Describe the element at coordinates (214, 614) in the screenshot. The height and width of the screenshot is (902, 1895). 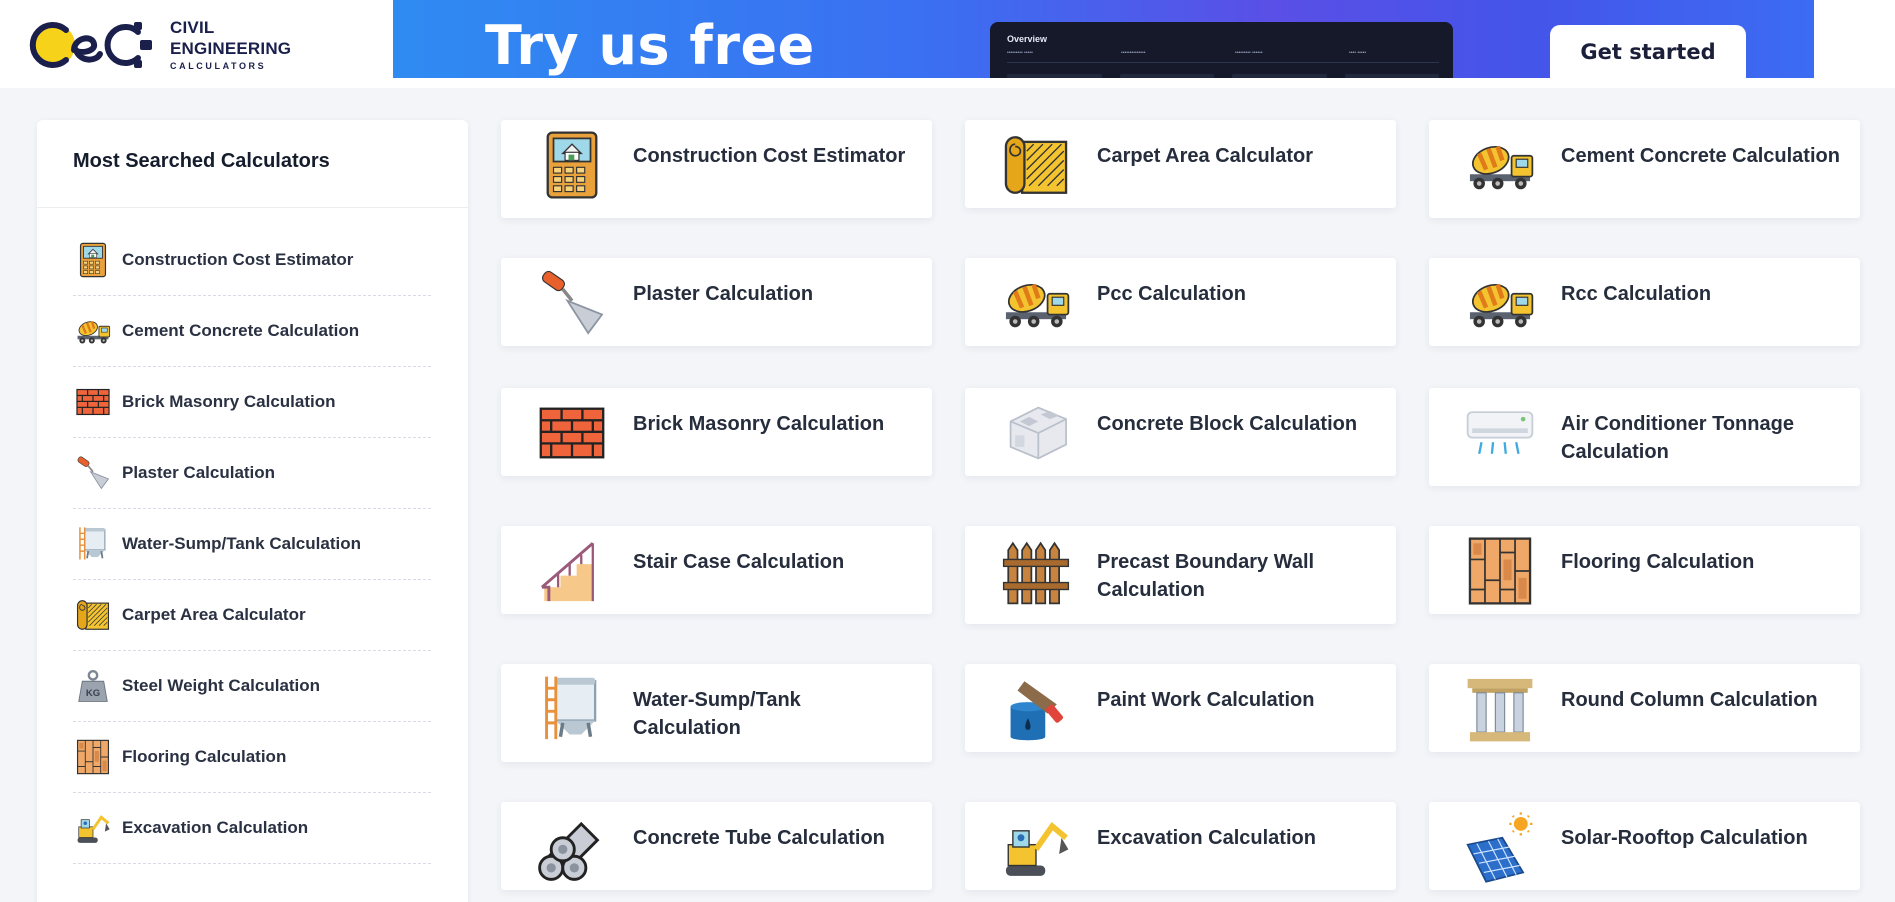
I see `sidebar-item-label: Carpet Area Calculator` at that location.